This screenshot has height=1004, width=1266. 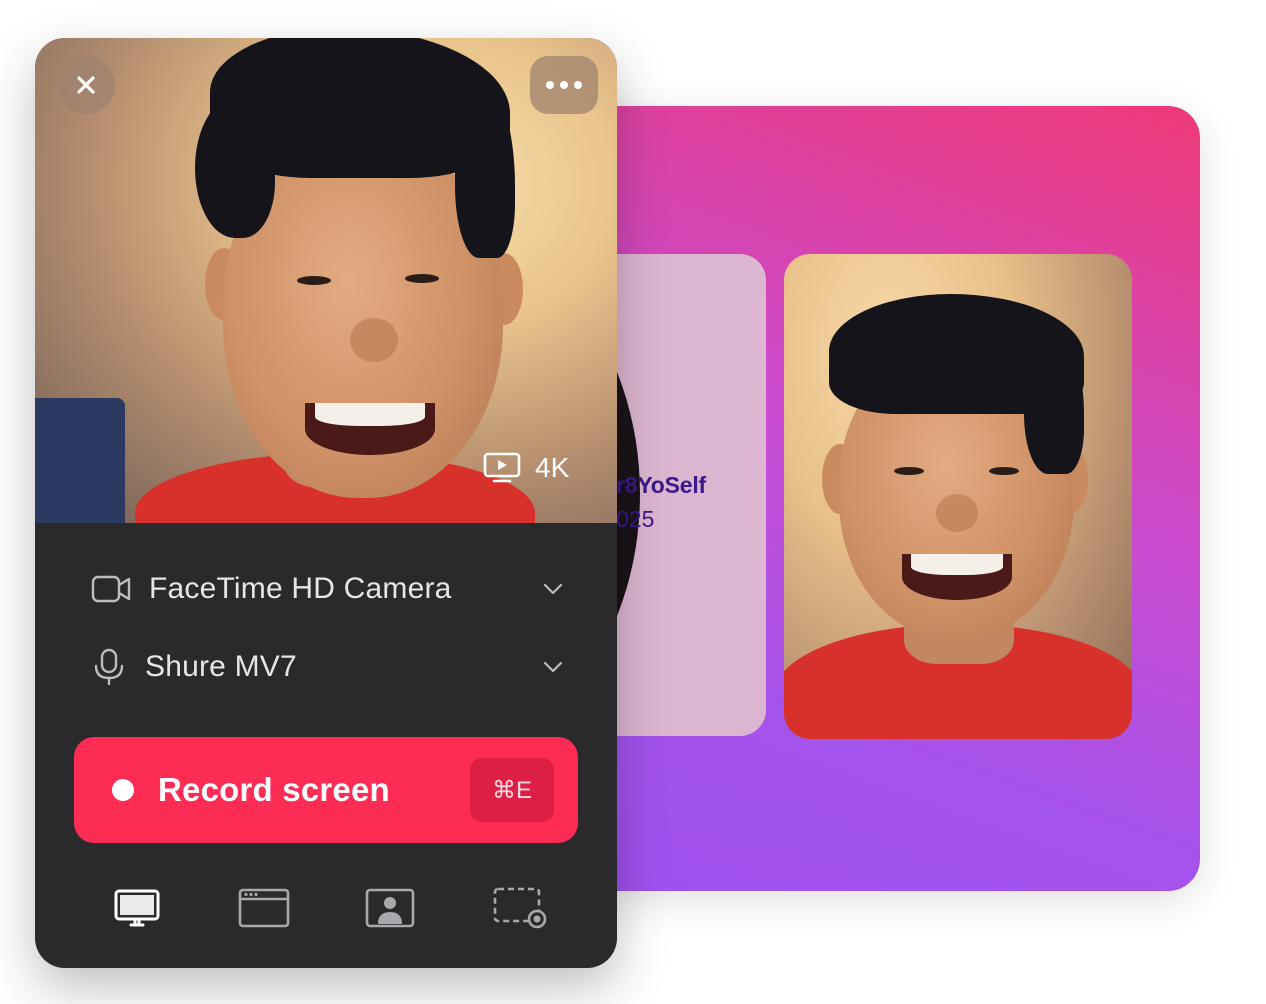 I want to click on presenter-video, so click(x=958, y=496).